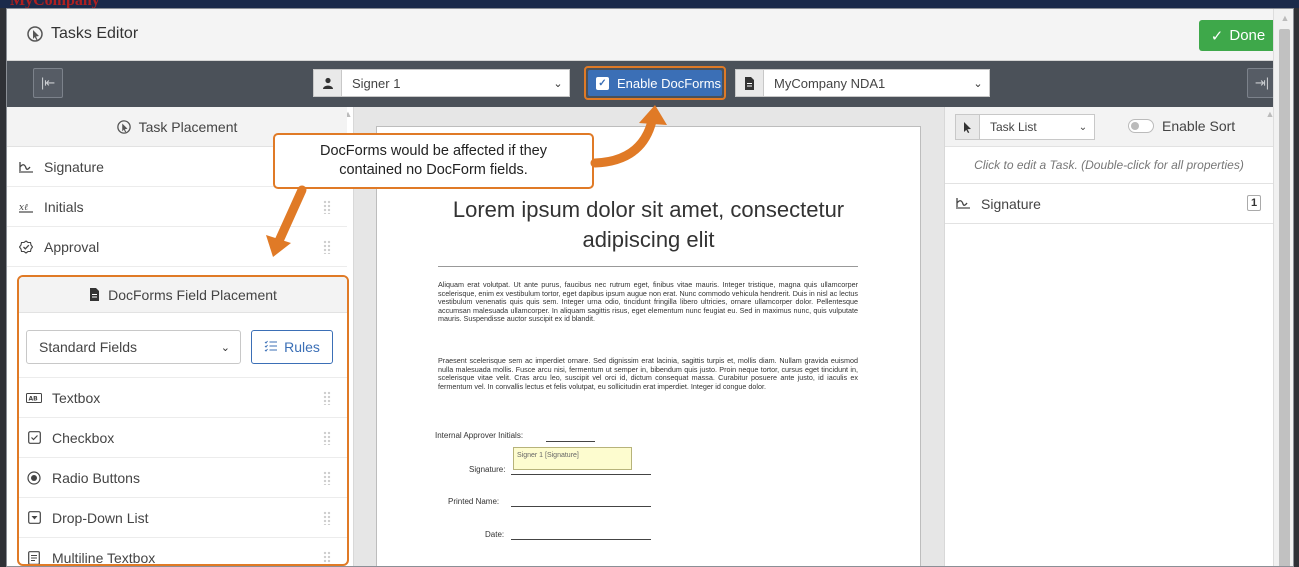 The height and width of the screenshot is (567, 1299). Describe the element at coordinates (581, 506) in the screenshot. I see `printed-name-line` at that location.